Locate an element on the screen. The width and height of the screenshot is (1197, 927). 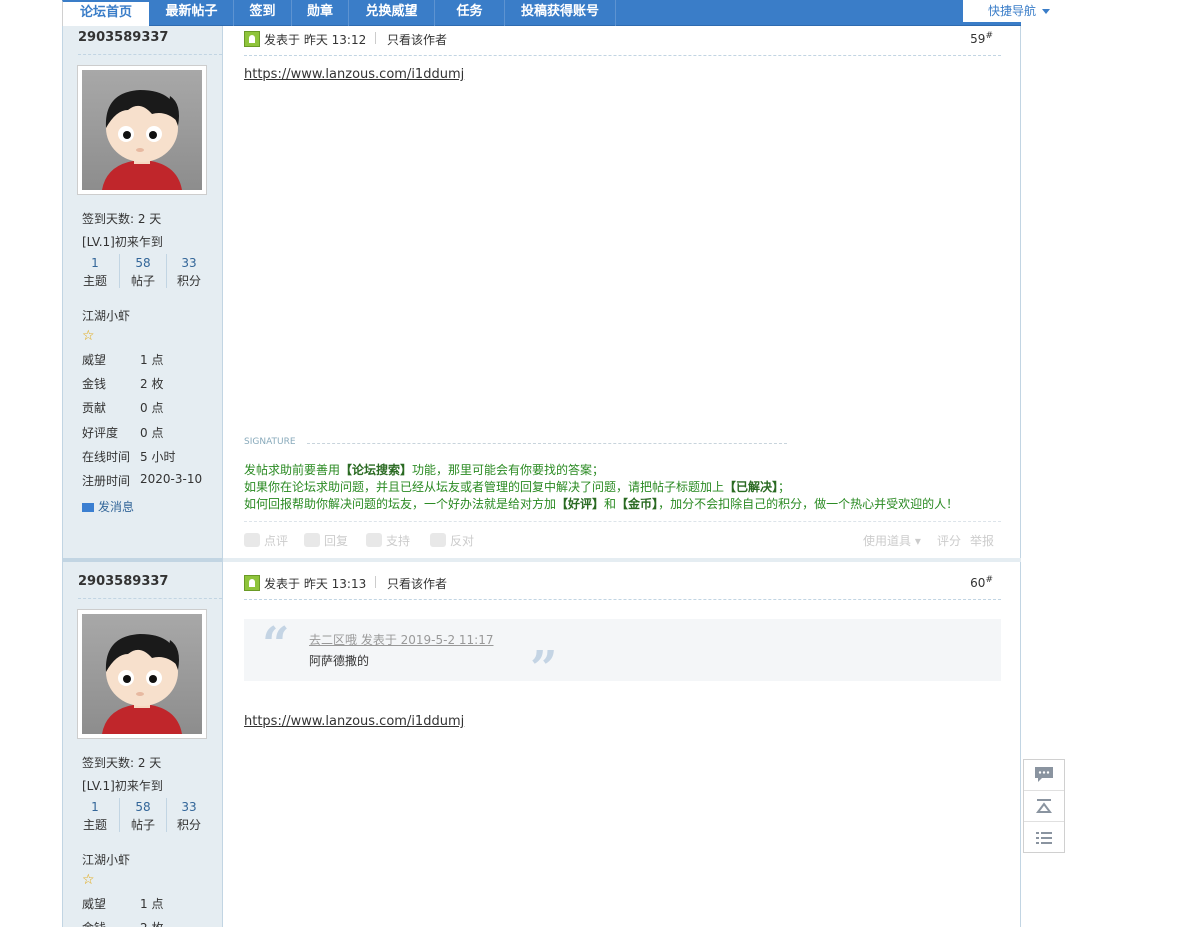
kv-key: 在线时间 is located at coordinates (106, 457).